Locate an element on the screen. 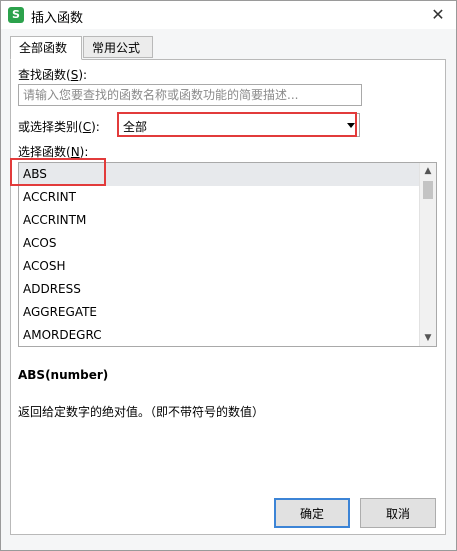  function-item-abs: ABS is located at coordinates (219, 174).